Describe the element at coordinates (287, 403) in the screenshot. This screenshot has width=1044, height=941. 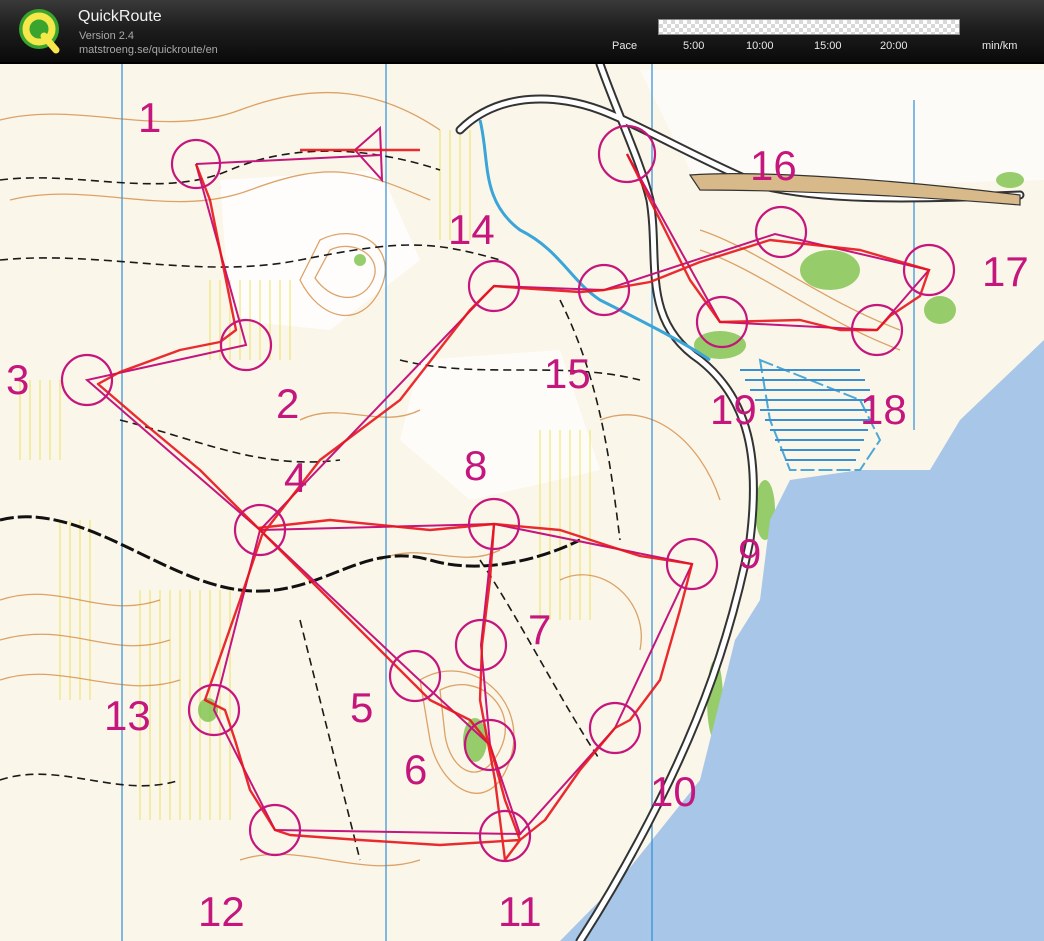
I see `control-number: 2` at that location.